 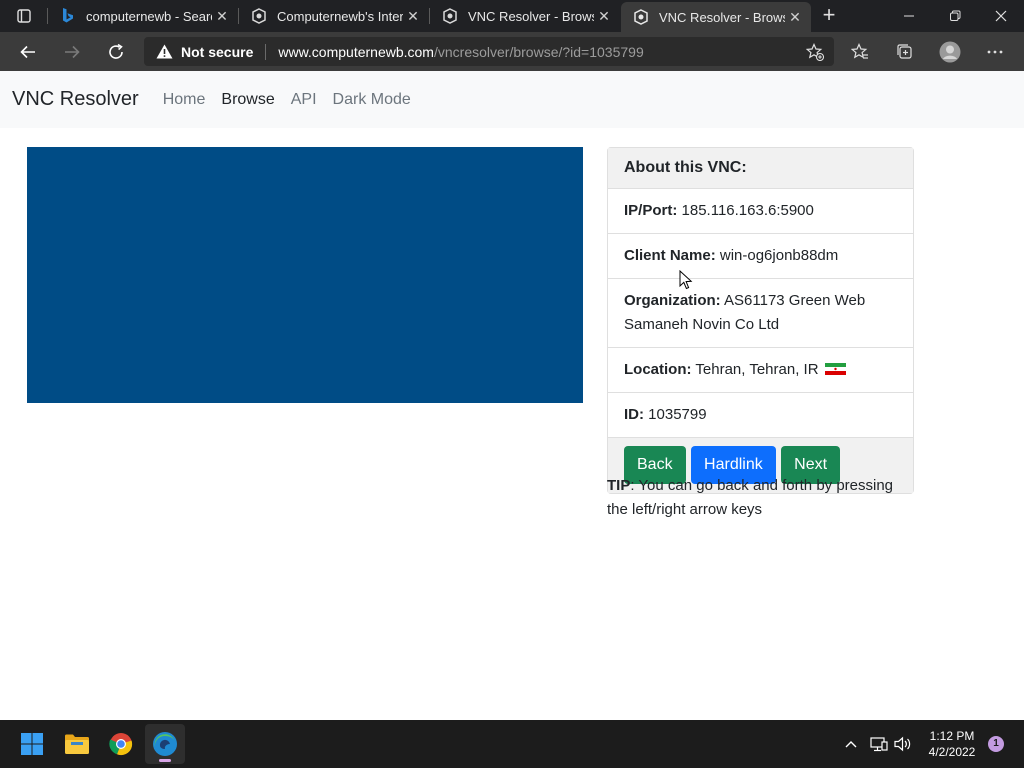 I want to click on restore-icon, so click(x=955, y=16).